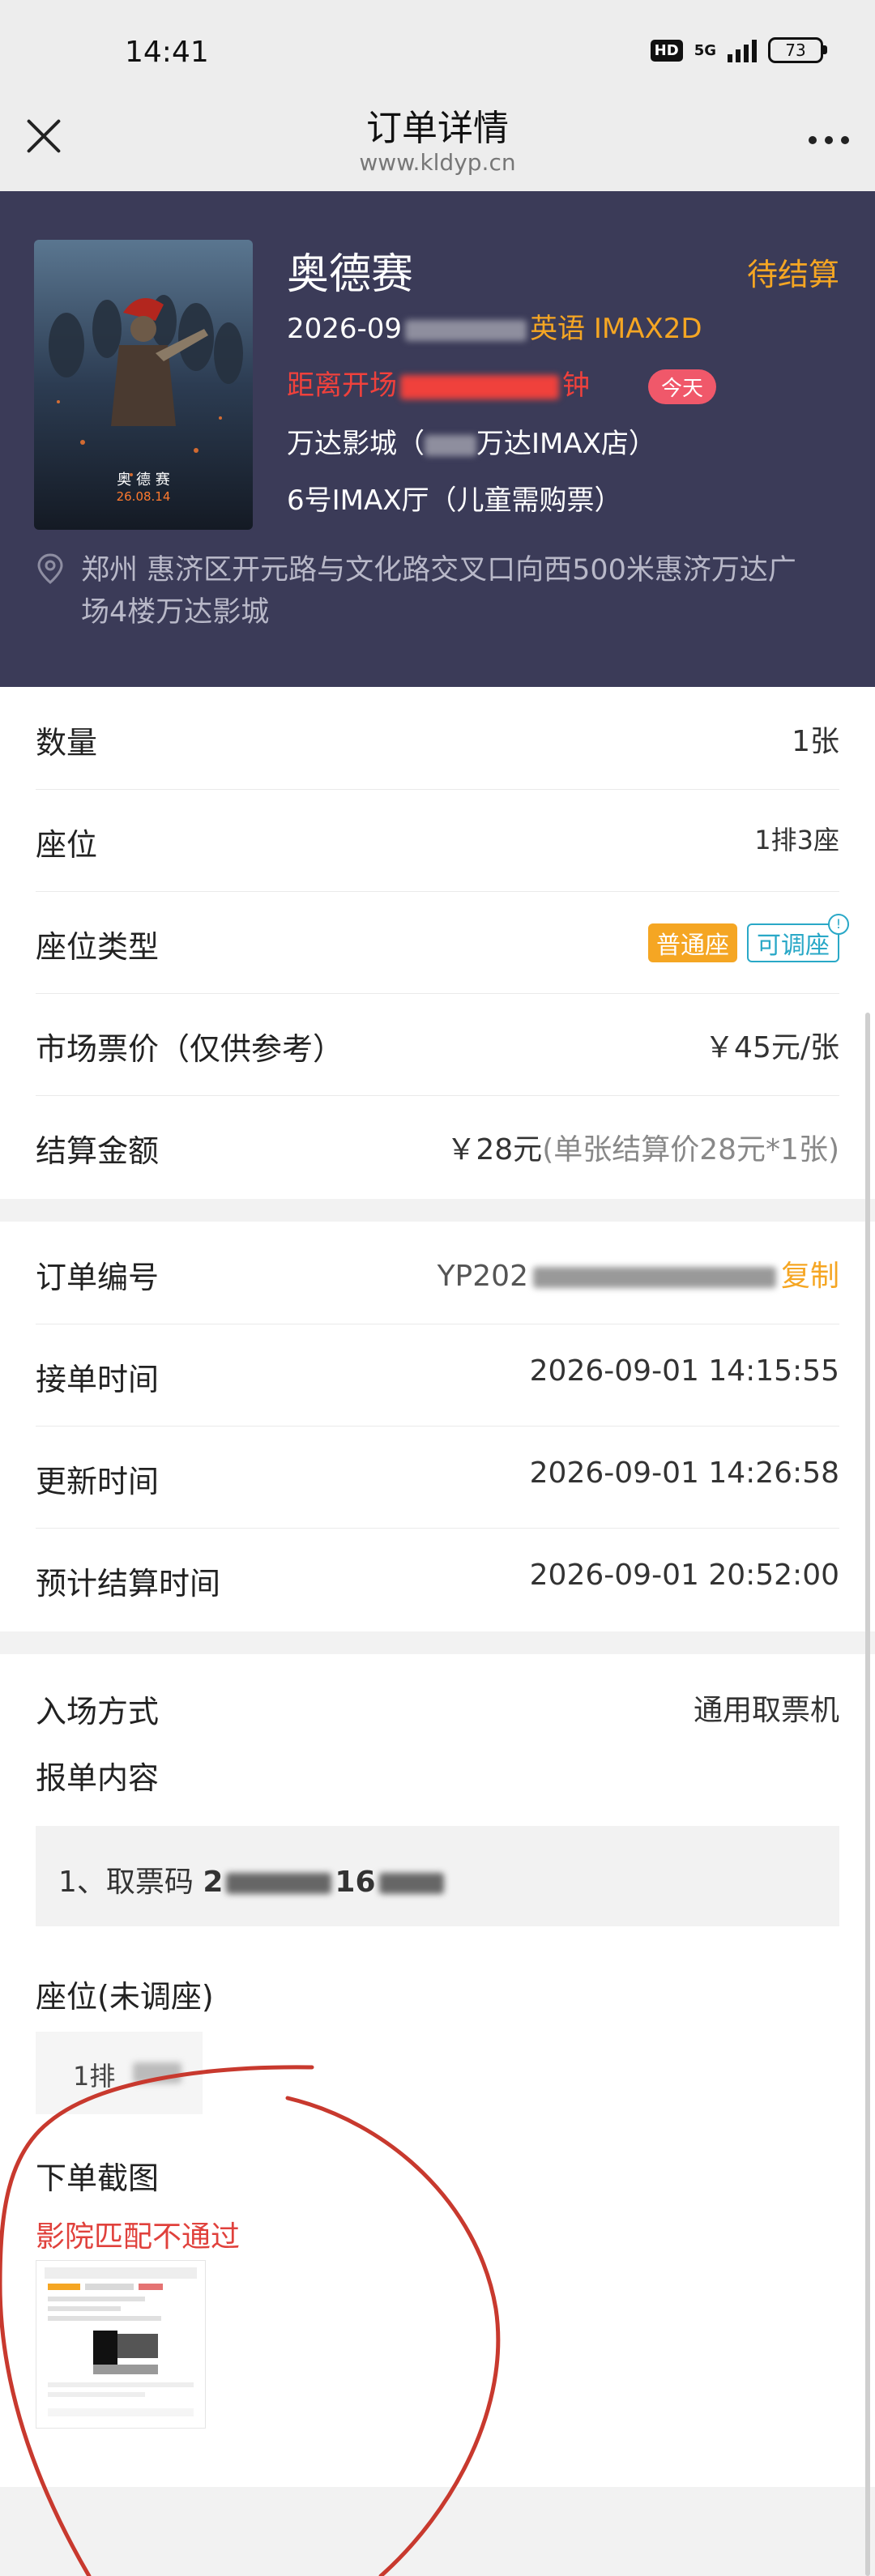 The width and height of the screenshot is (875, 2576). I want to click on seat-adjustable-badge: 可调座!, so click(798, 938).